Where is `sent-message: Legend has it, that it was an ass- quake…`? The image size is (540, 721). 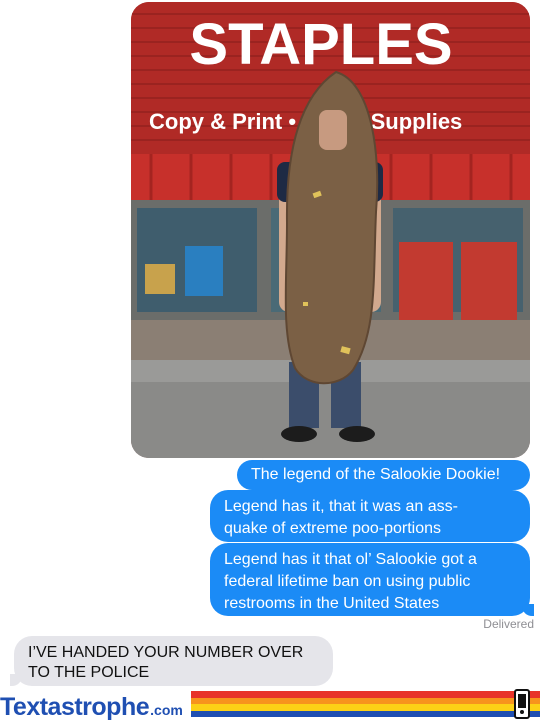
sent-message: Legend has it, that it was an ass- quake… is located at coordinates (370, 516).